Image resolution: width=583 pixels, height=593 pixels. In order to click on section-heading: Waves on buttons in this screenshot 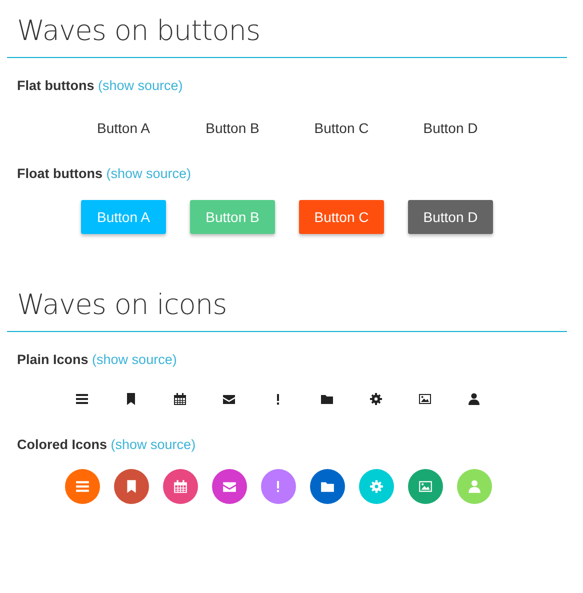, I will do `click(139, 31)`.